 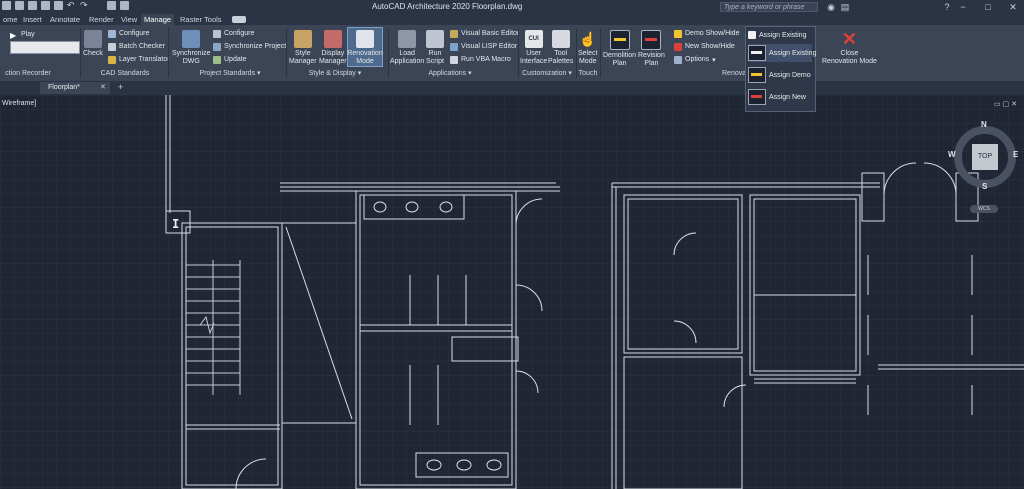 What do you see at coordinates (129, 19) in the screenshot?
I see `tab-view: View` at bounding box center [129, 19].